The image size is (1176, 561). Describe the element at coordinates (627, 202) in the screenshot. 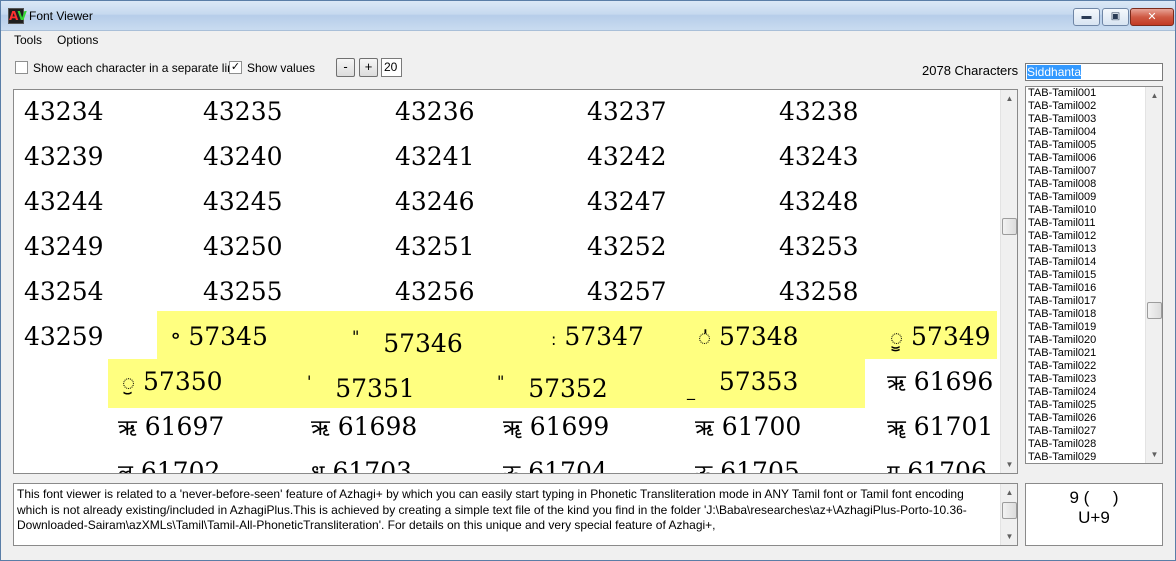

I see `char-cell: 43247` at that location.